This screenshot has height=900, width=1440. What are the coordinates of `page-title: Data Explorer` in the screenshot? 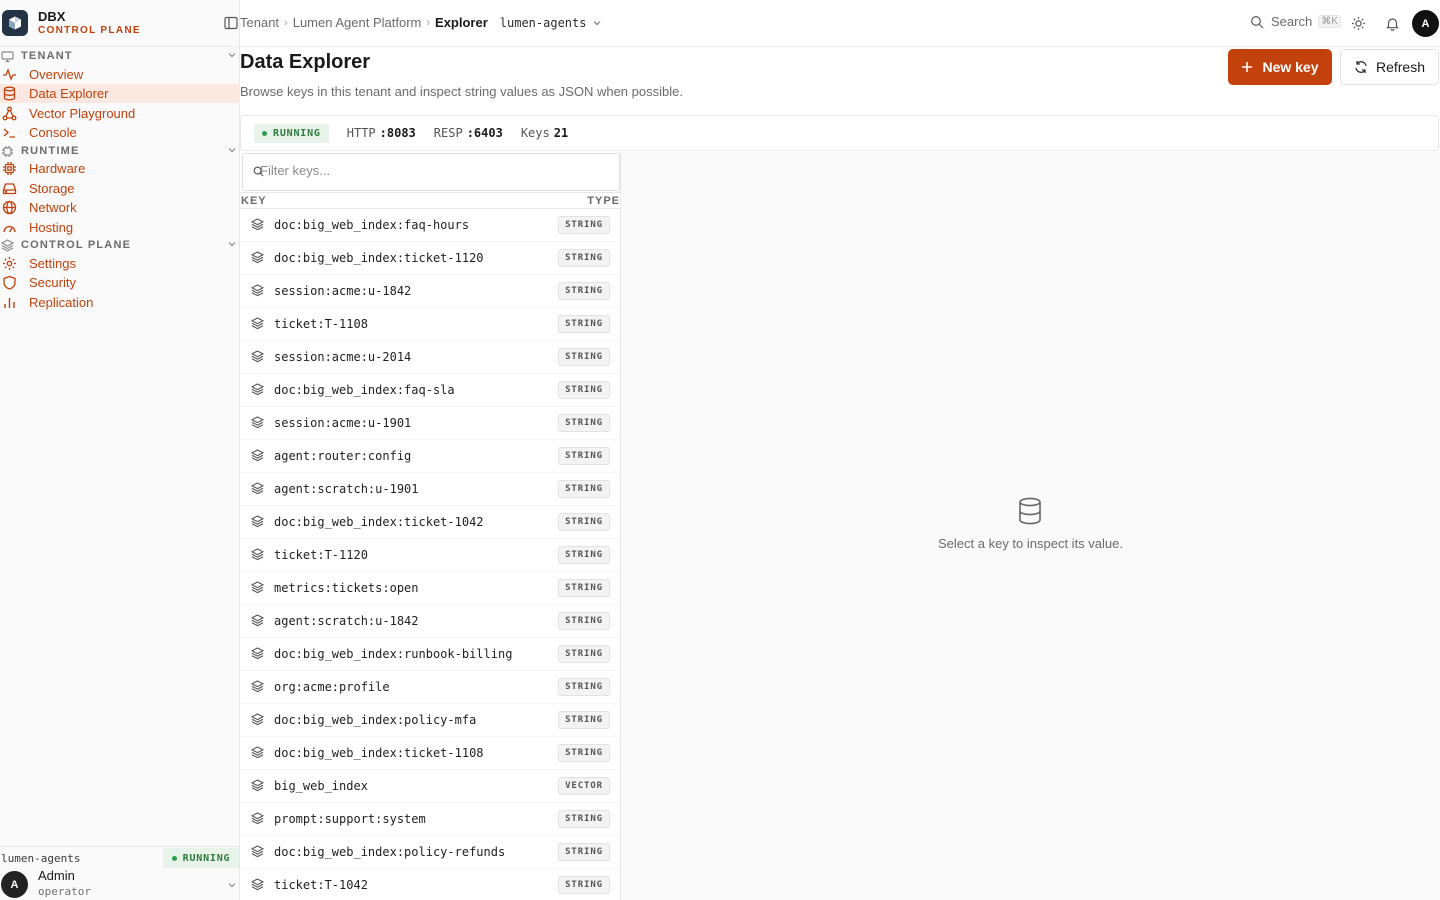 It's located at (305, 62).